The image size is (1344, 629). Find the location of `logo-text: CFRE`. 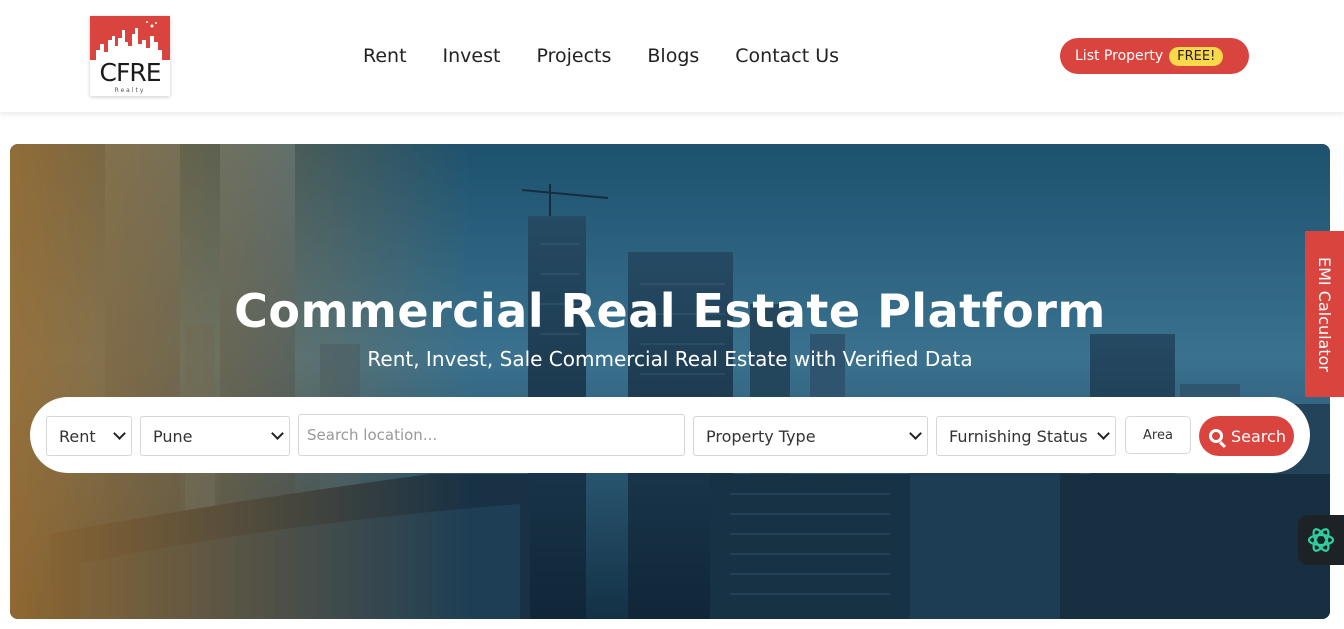

logo-text: CFRE is located at coordinates (130, 72).